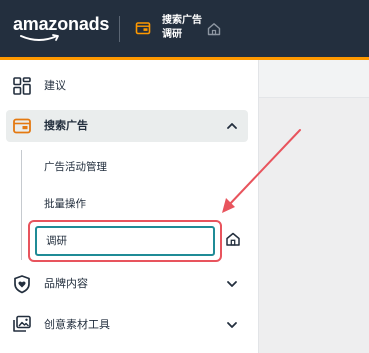 The image size is (369, 353). Describe the element at coordinates (172, 34) in the screenshot. I see `context-subtitle: 调研` at that location.